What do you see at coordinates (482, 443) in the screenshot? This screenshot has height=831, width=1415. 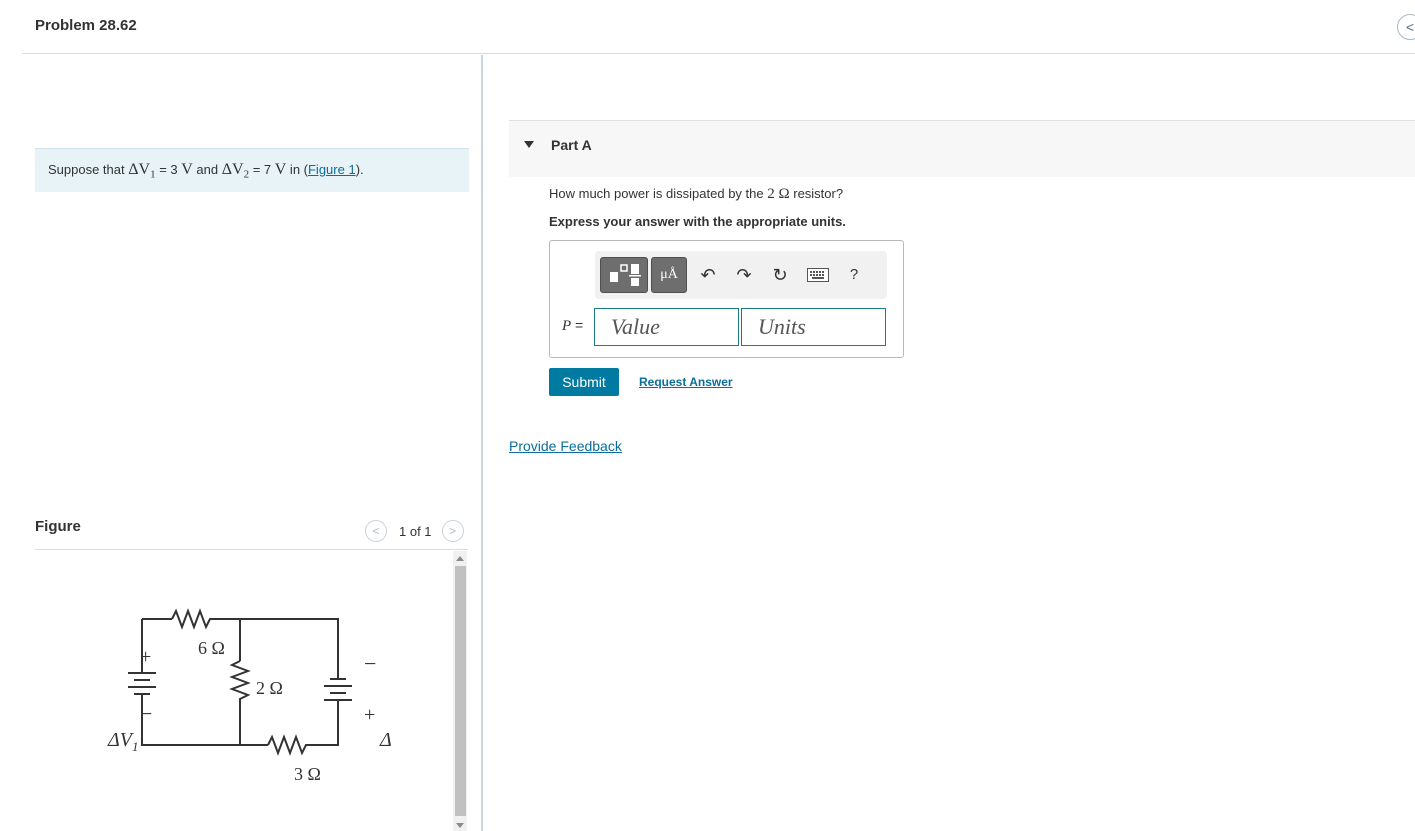 I see `pane-divider` at bounding box center [482, 443].